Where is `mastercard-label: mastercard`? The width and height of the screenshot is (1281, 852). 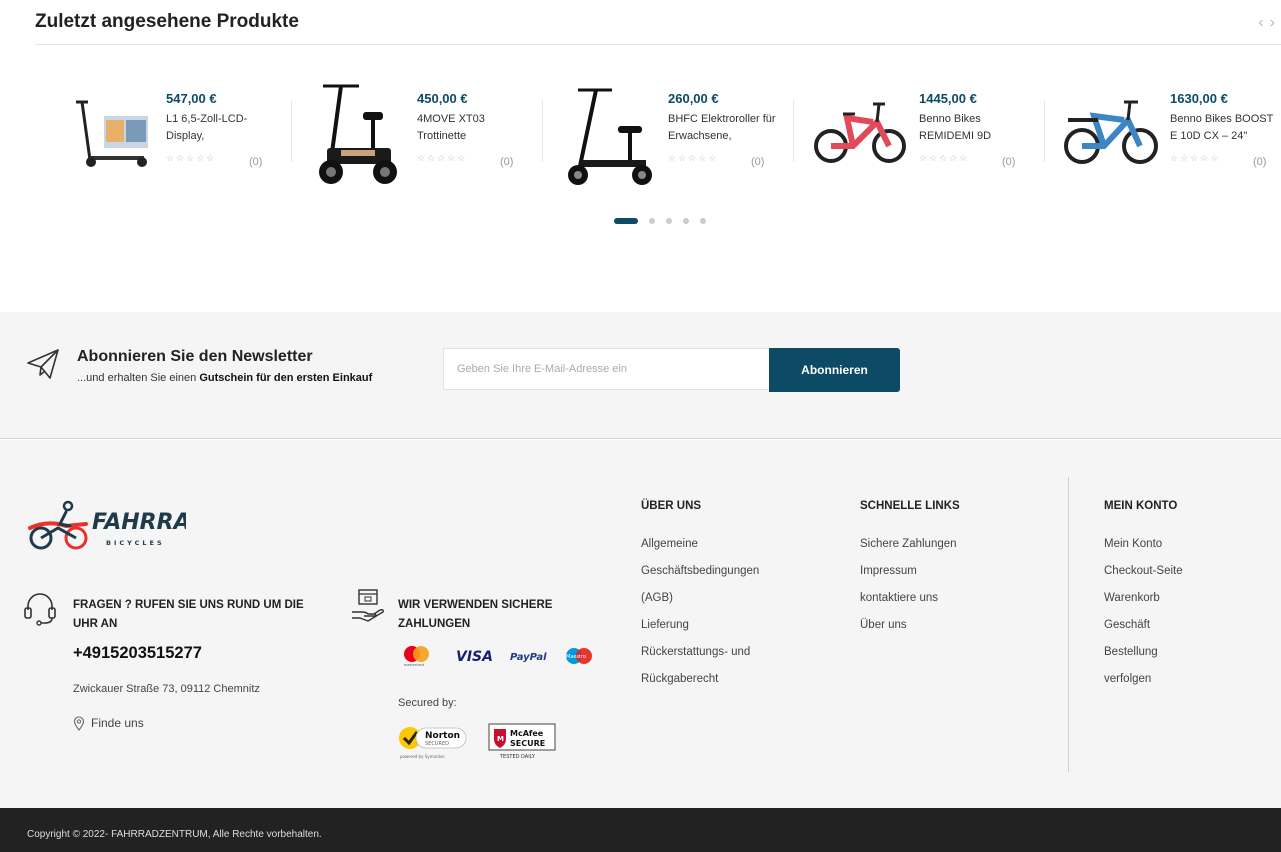
mastercard-label: mastercard is located at coordinates (414, 665).